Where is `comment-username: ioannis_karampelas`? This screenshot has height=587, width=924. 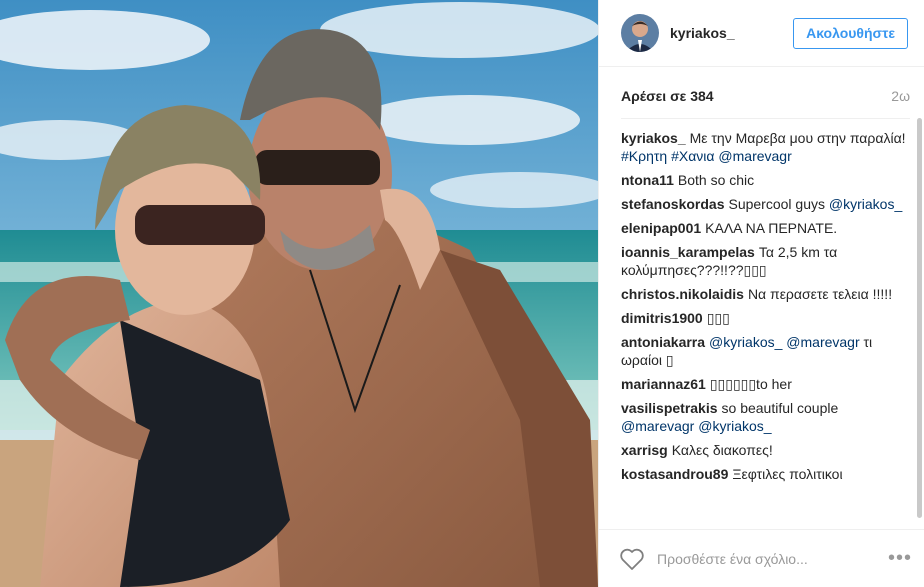
comment-username: ioannis_karampelas is located at coordinates (688, 252).